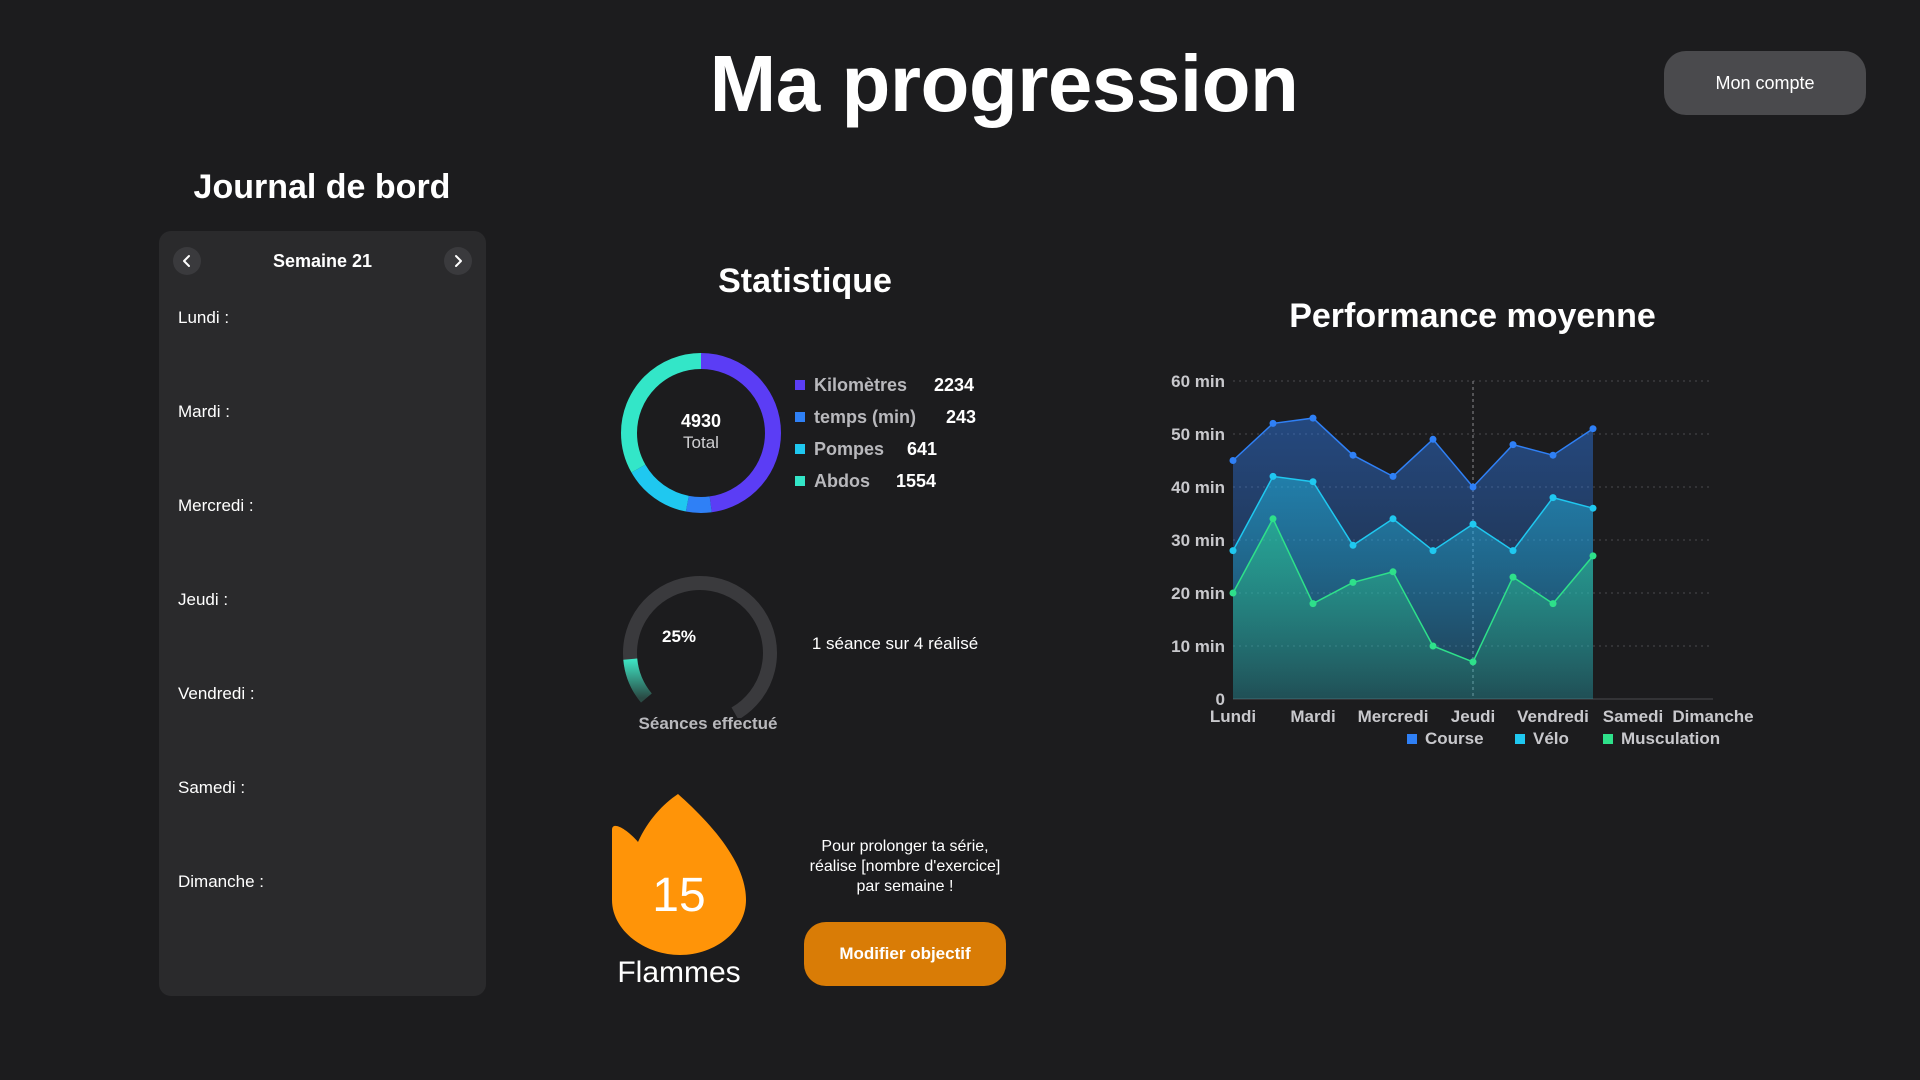 The height and width of the screenshot is (1080, 1920). I want to click on legend-item-pompes: Pompes, so click(839, 449).